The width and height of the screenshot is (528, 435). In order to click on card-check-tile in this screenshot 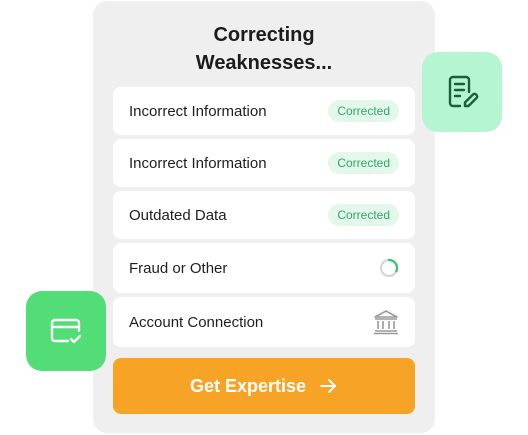, I will do `click(66, 331)`.